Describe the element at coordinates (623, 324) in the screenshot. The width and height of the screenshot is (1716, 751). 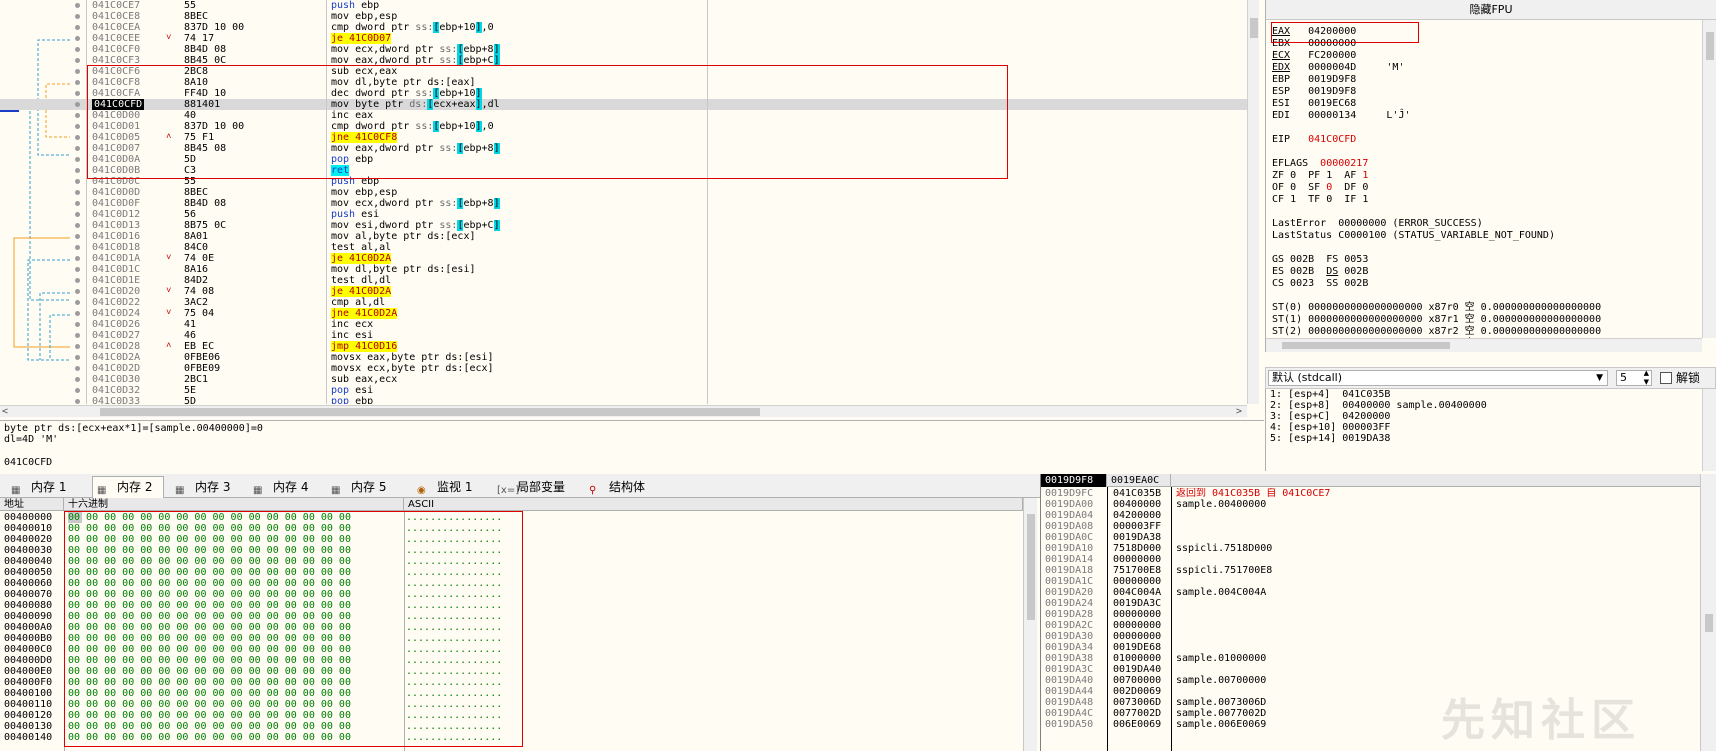
I see `disasm-row: 041C0D26 41 inc ecx` at that location.